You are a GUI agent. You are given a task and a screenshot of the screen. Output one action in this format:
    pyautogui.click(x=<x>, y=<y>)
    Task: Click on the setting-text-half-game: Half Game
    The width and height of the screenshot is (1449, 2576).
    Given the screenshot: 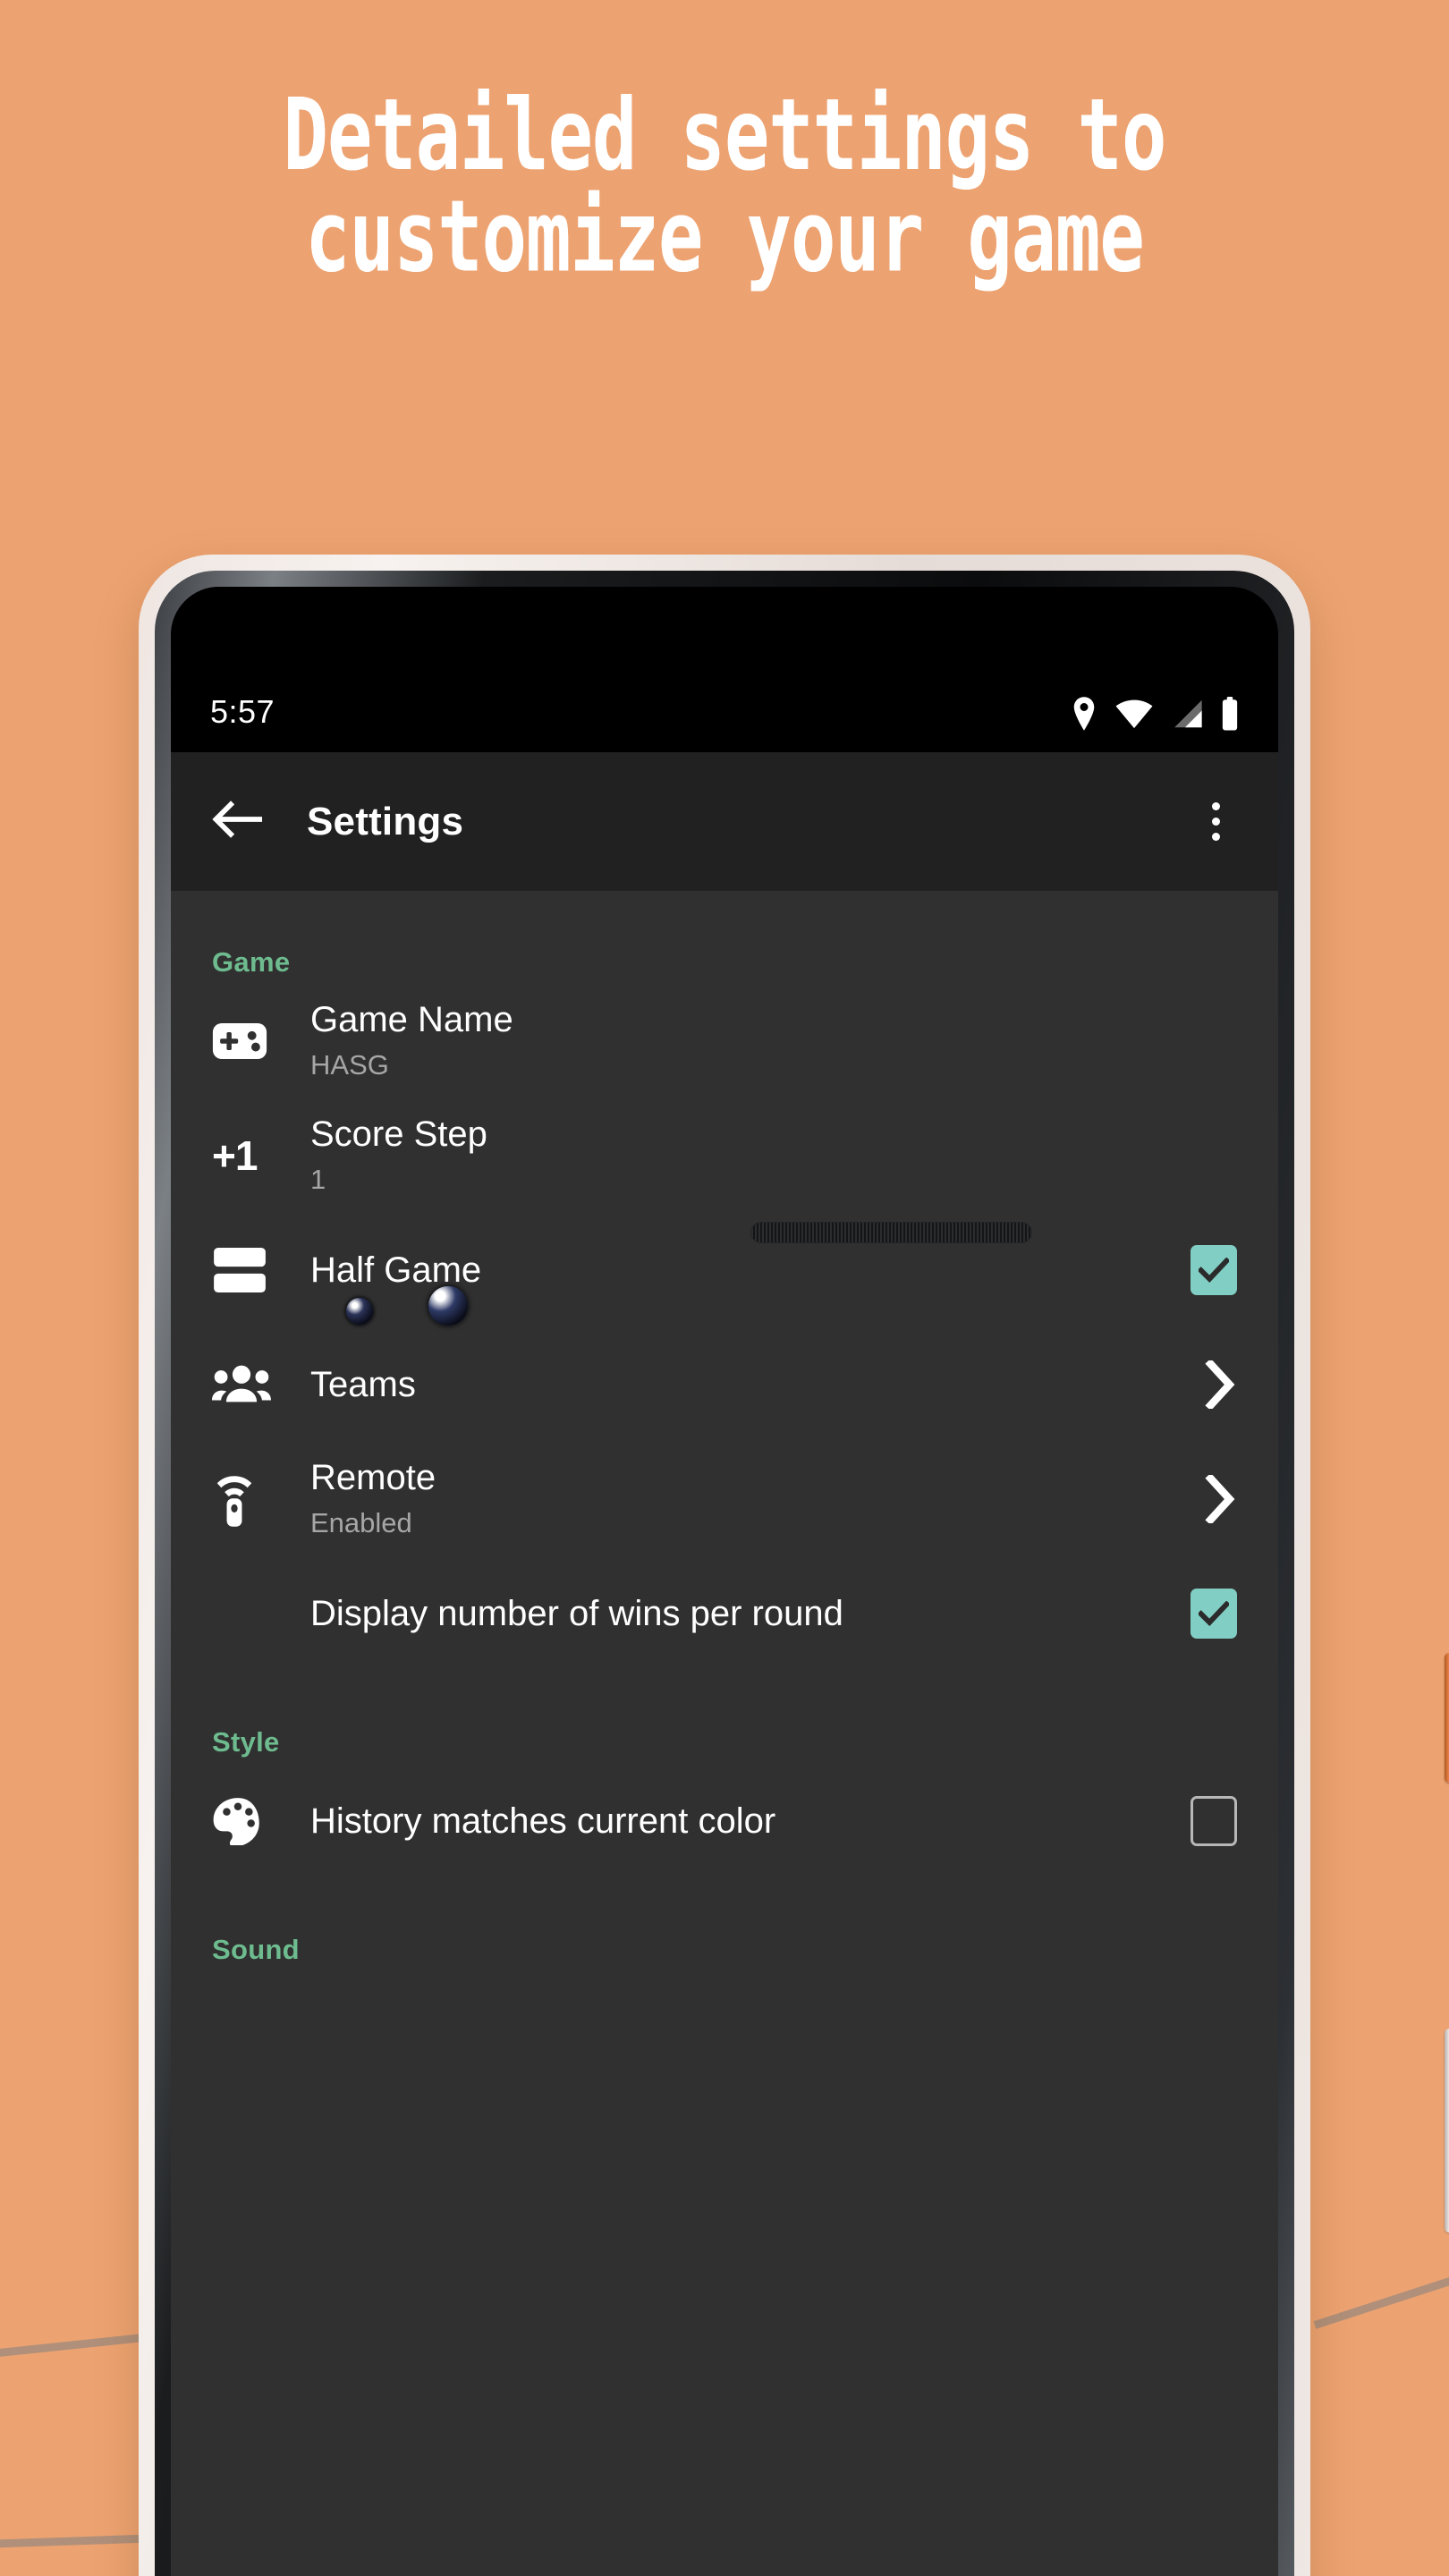 What is the action you would take?
    pyautogui.click(x=730, y=1270)
    